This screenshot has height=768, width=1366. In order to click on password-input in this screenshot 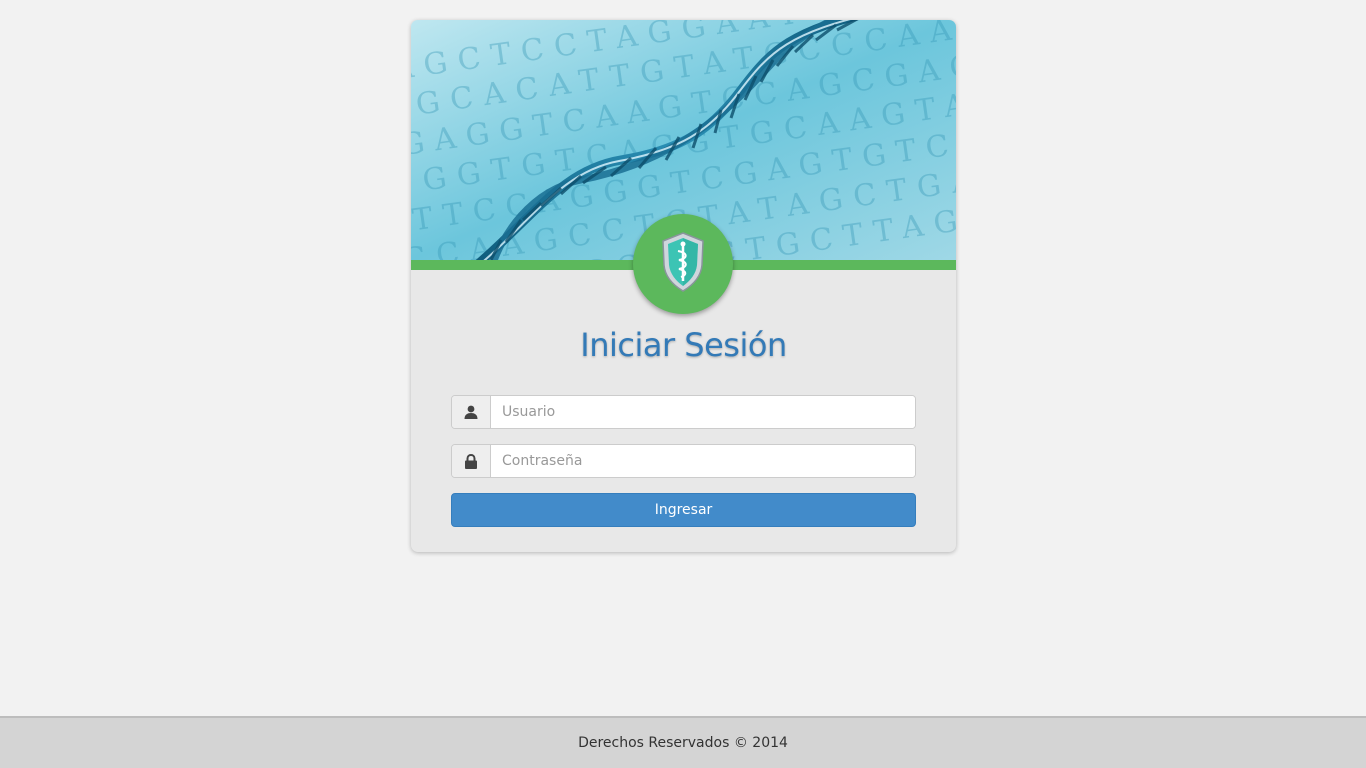, I will do `click(703, 461)`.